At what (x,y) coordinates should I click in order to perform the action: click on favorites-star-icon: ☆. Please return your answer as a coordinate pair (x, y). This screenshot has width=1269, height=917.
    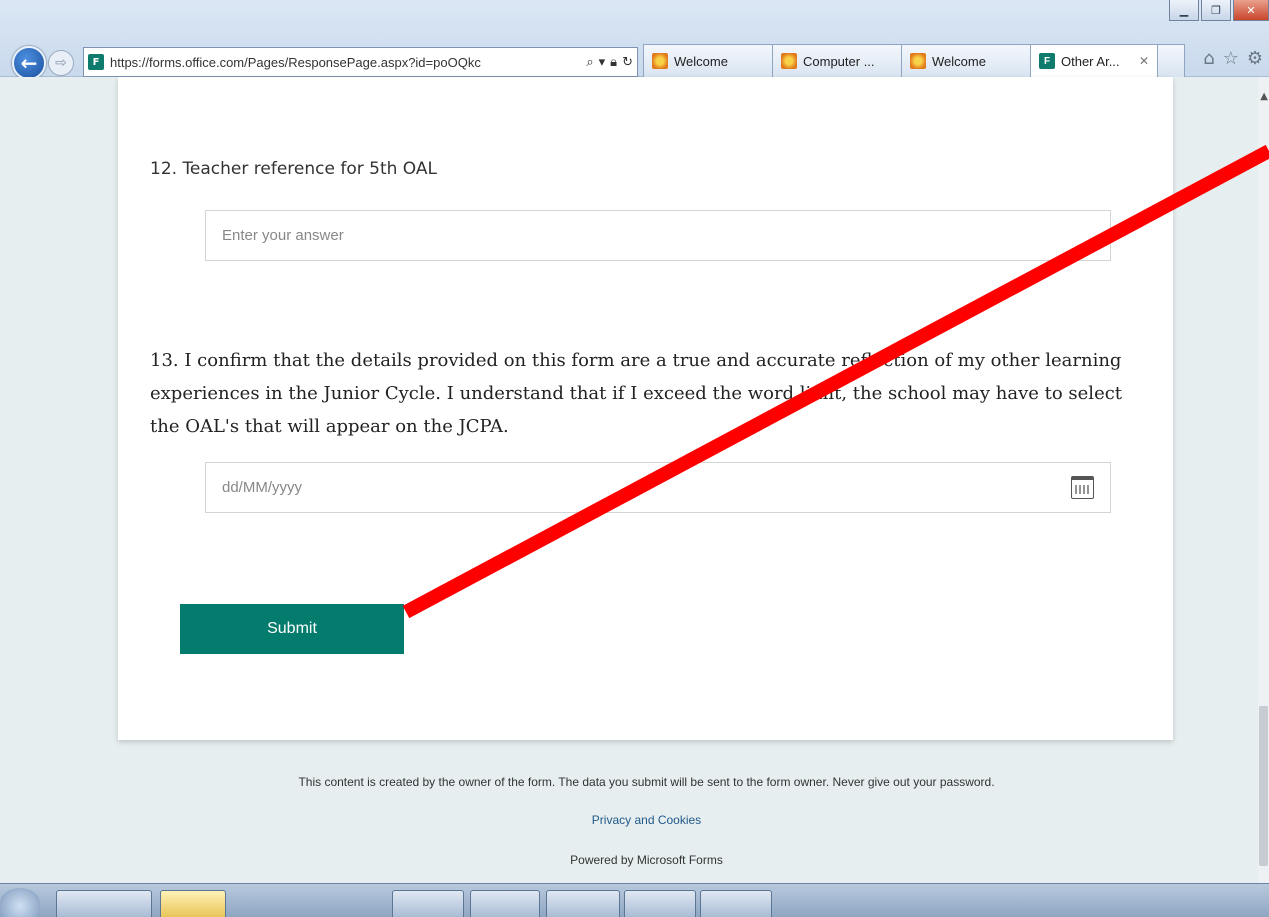
    Looking at the image, I should click on (1231, 58).